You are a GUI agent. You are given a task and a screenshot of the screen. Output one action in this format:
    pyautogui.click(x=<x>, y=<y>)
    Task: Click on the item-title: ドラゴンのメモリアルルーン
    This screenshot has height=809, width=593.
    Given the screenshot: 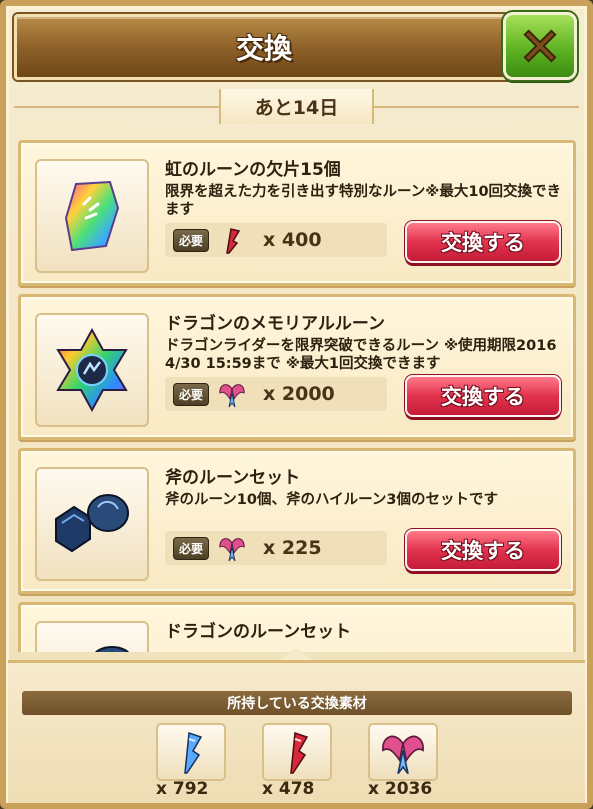 What is the action you would take?
    pyautogui.click(x=275, y=324)
    